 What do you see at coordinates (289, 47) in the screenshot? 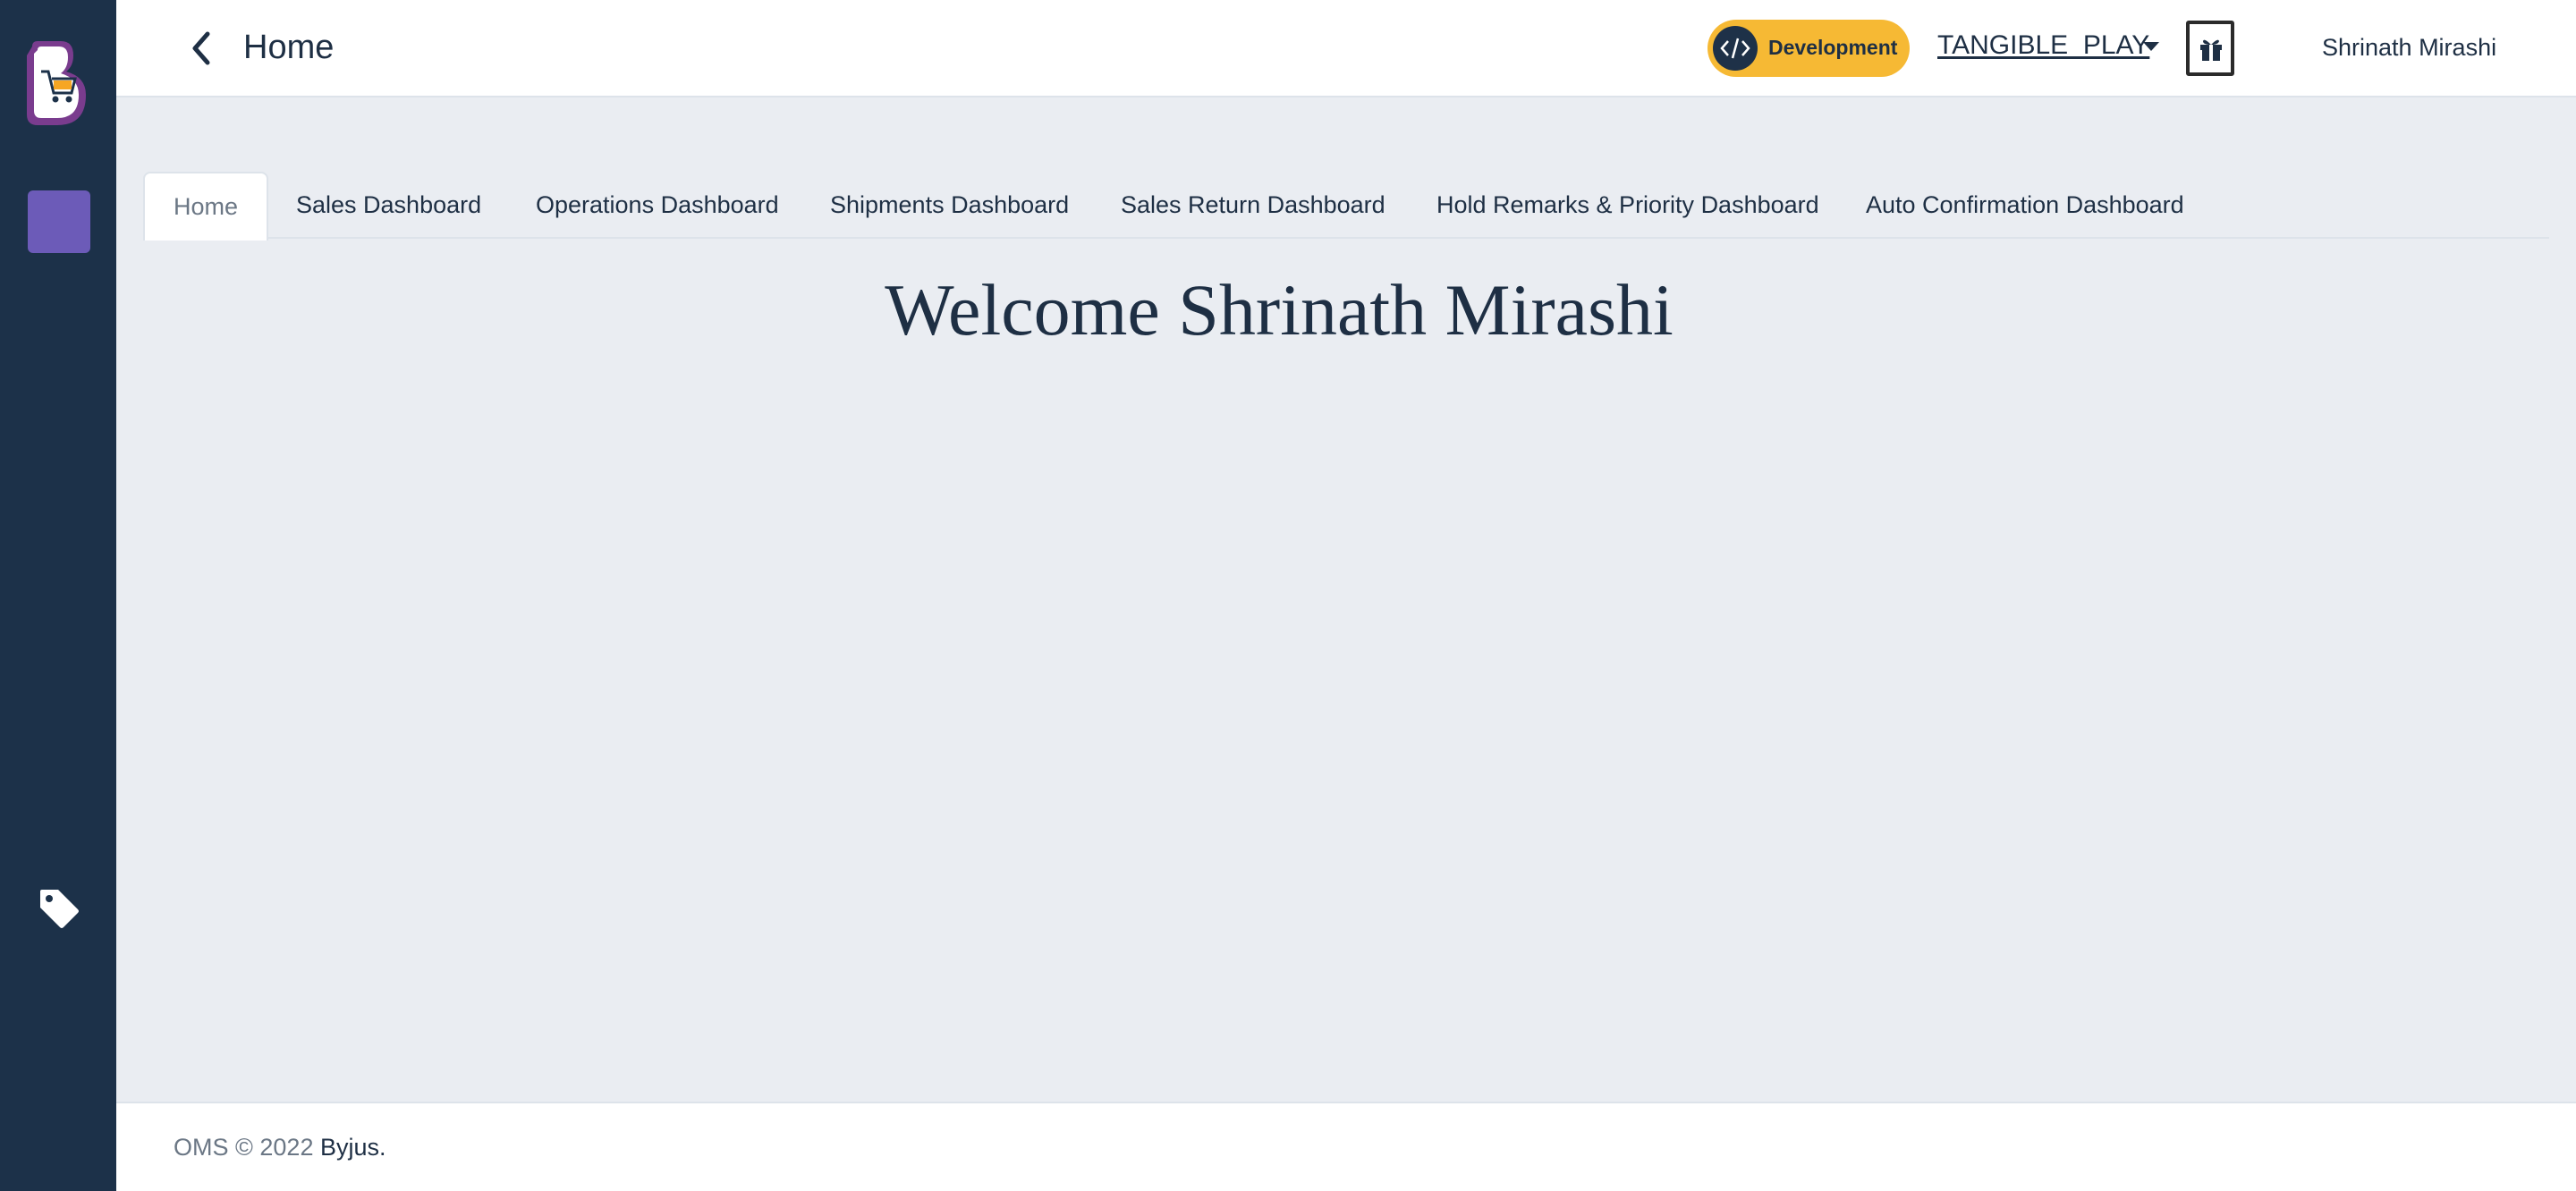
I see `page-title: Home` at bounding box center [289, 47].